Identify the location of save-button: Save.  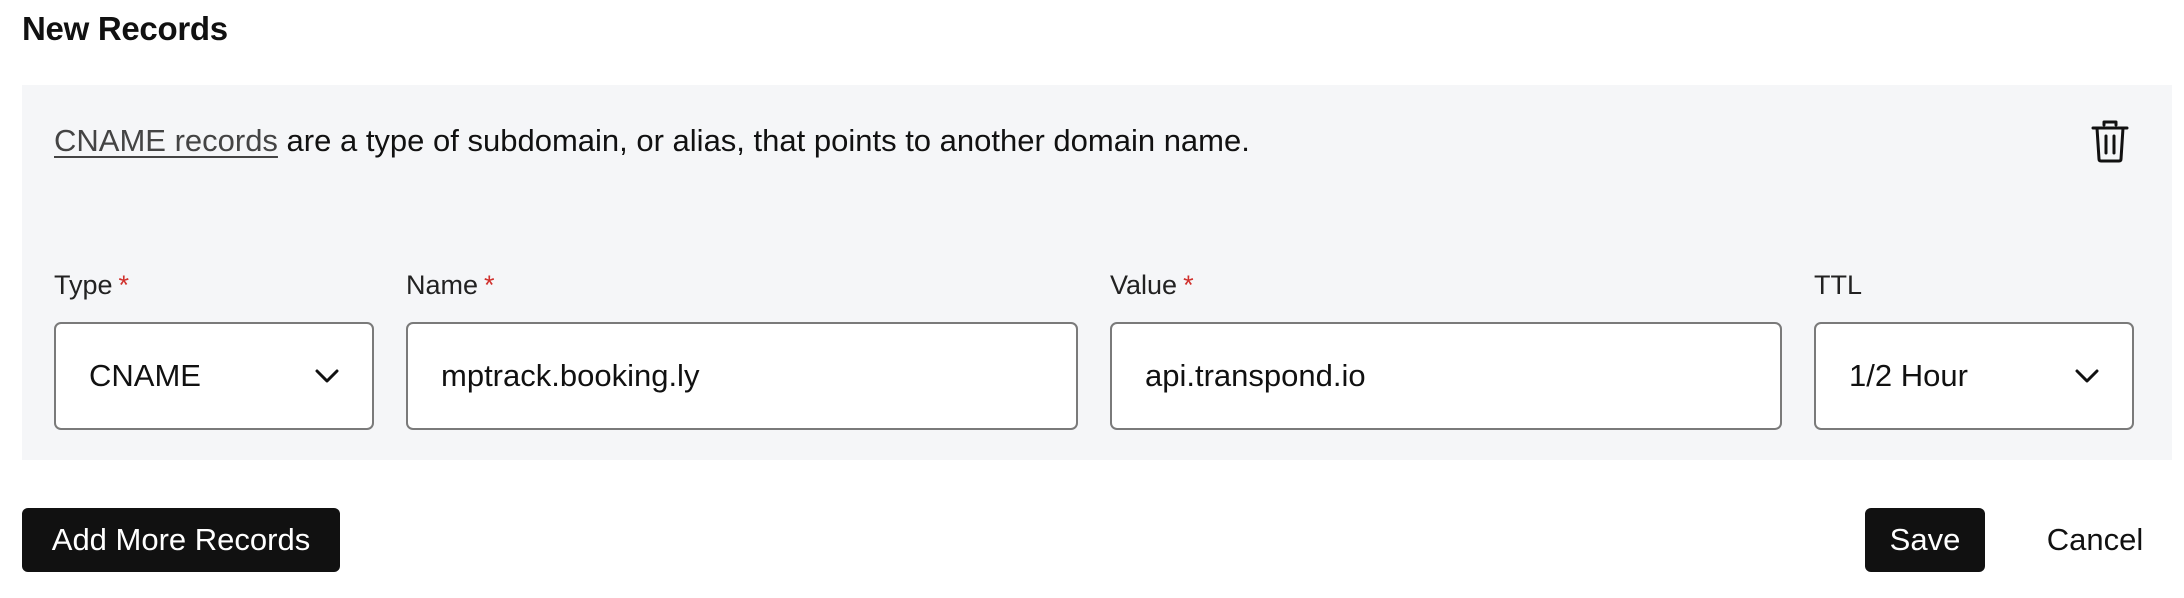
(1925, 540).